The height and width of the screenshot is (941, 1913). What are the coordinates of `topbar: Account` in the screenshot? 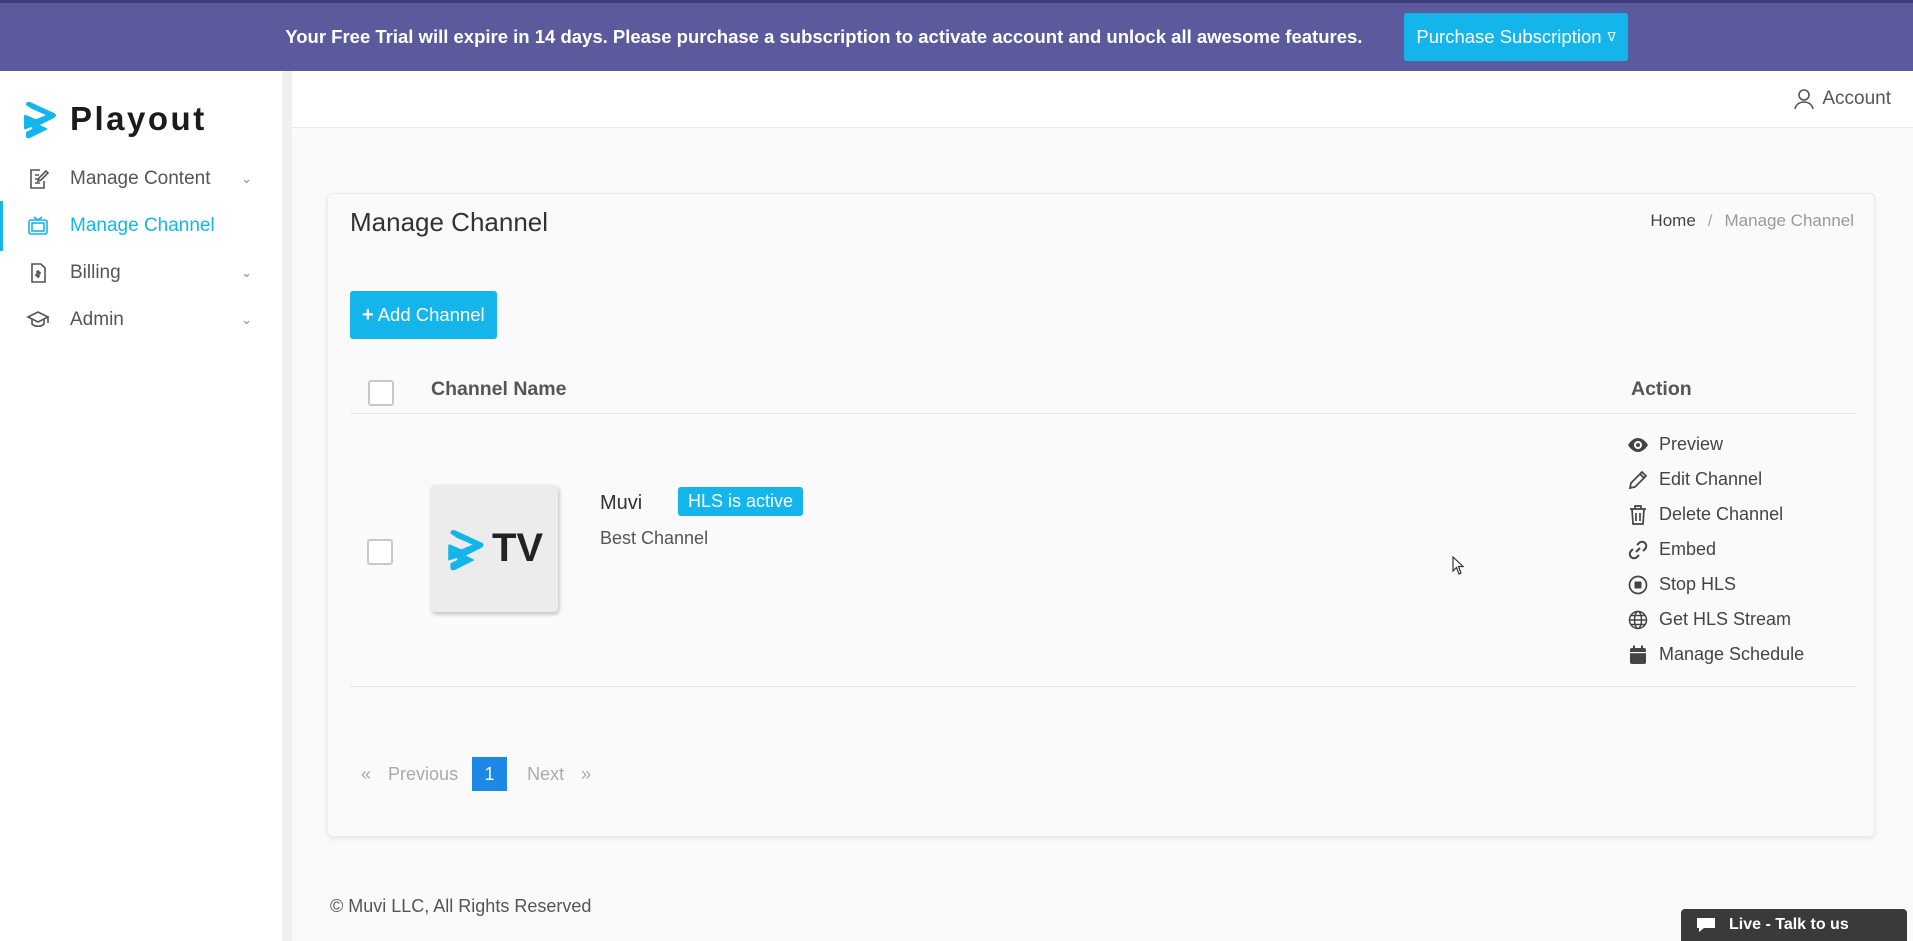 It's located at (1102, 99).